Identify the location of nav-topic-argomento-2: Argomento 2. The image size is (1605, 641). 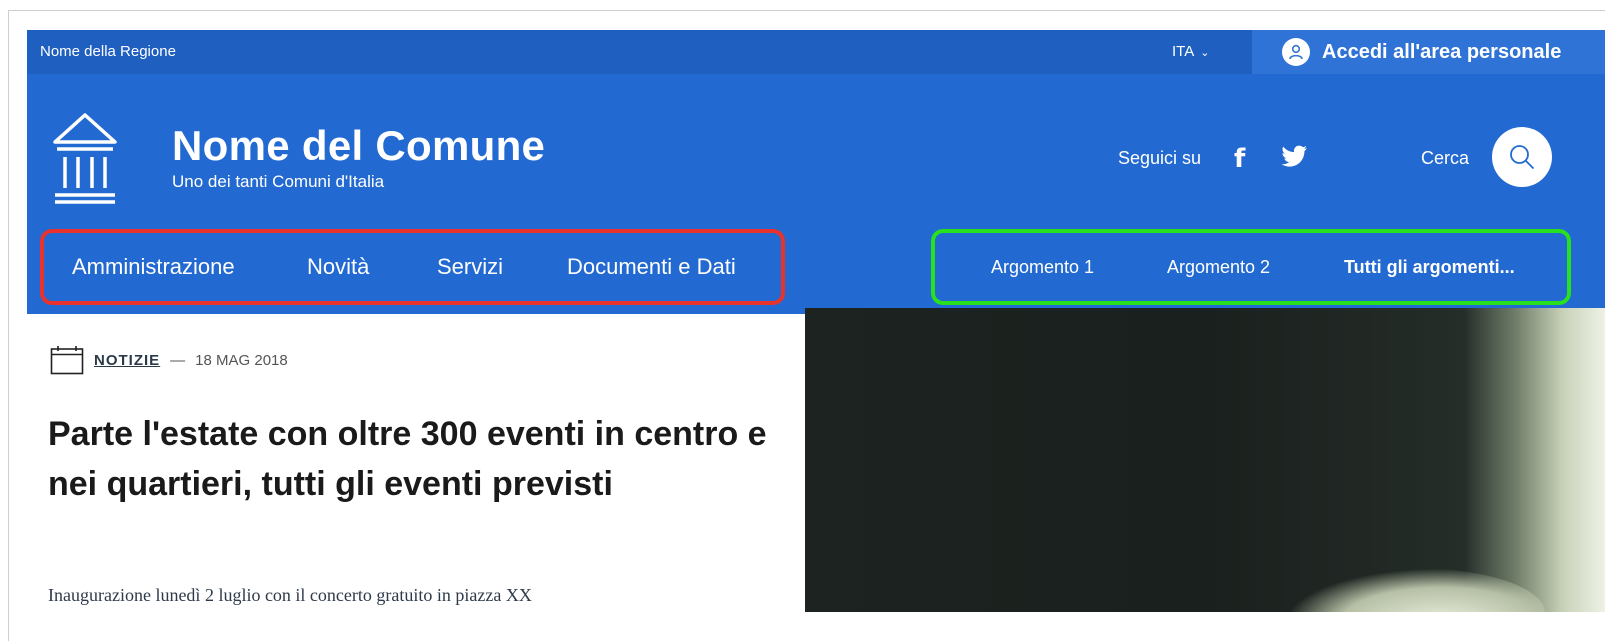
(1218, 267).